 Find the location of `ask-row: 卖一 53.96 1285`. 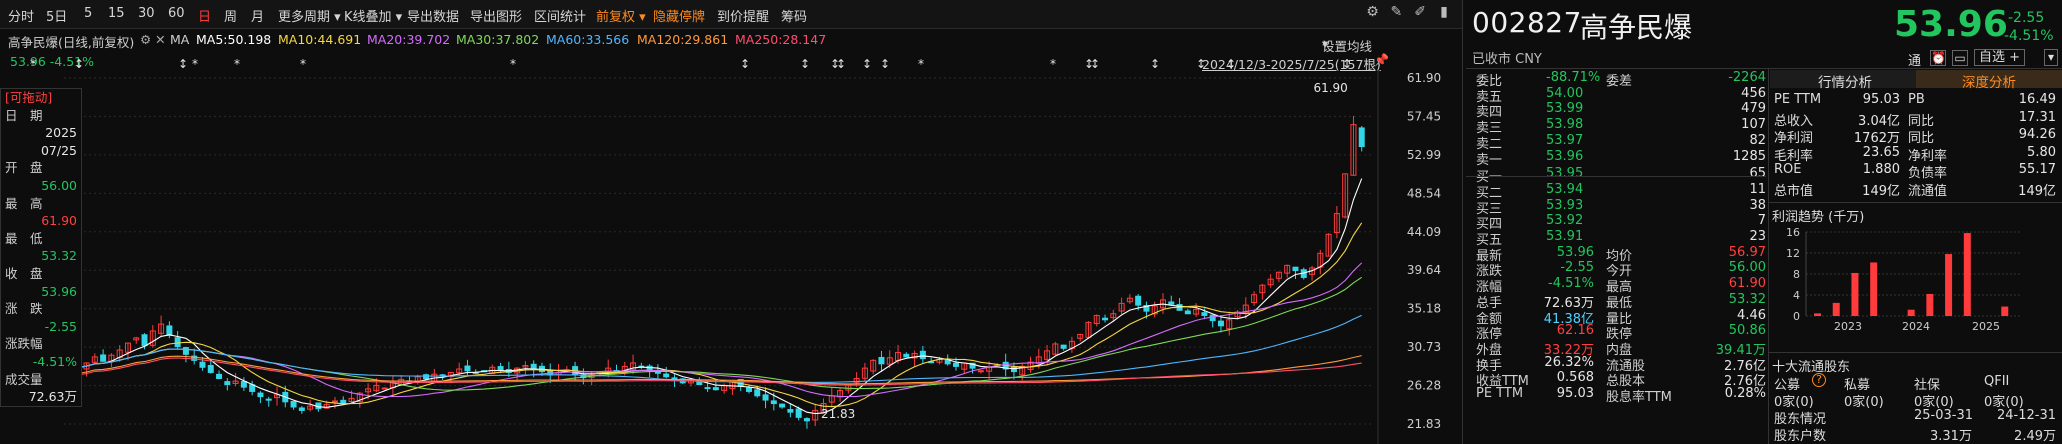

ask-row: 卖一 53.96 1285 is located at coordinates (1621, 158).